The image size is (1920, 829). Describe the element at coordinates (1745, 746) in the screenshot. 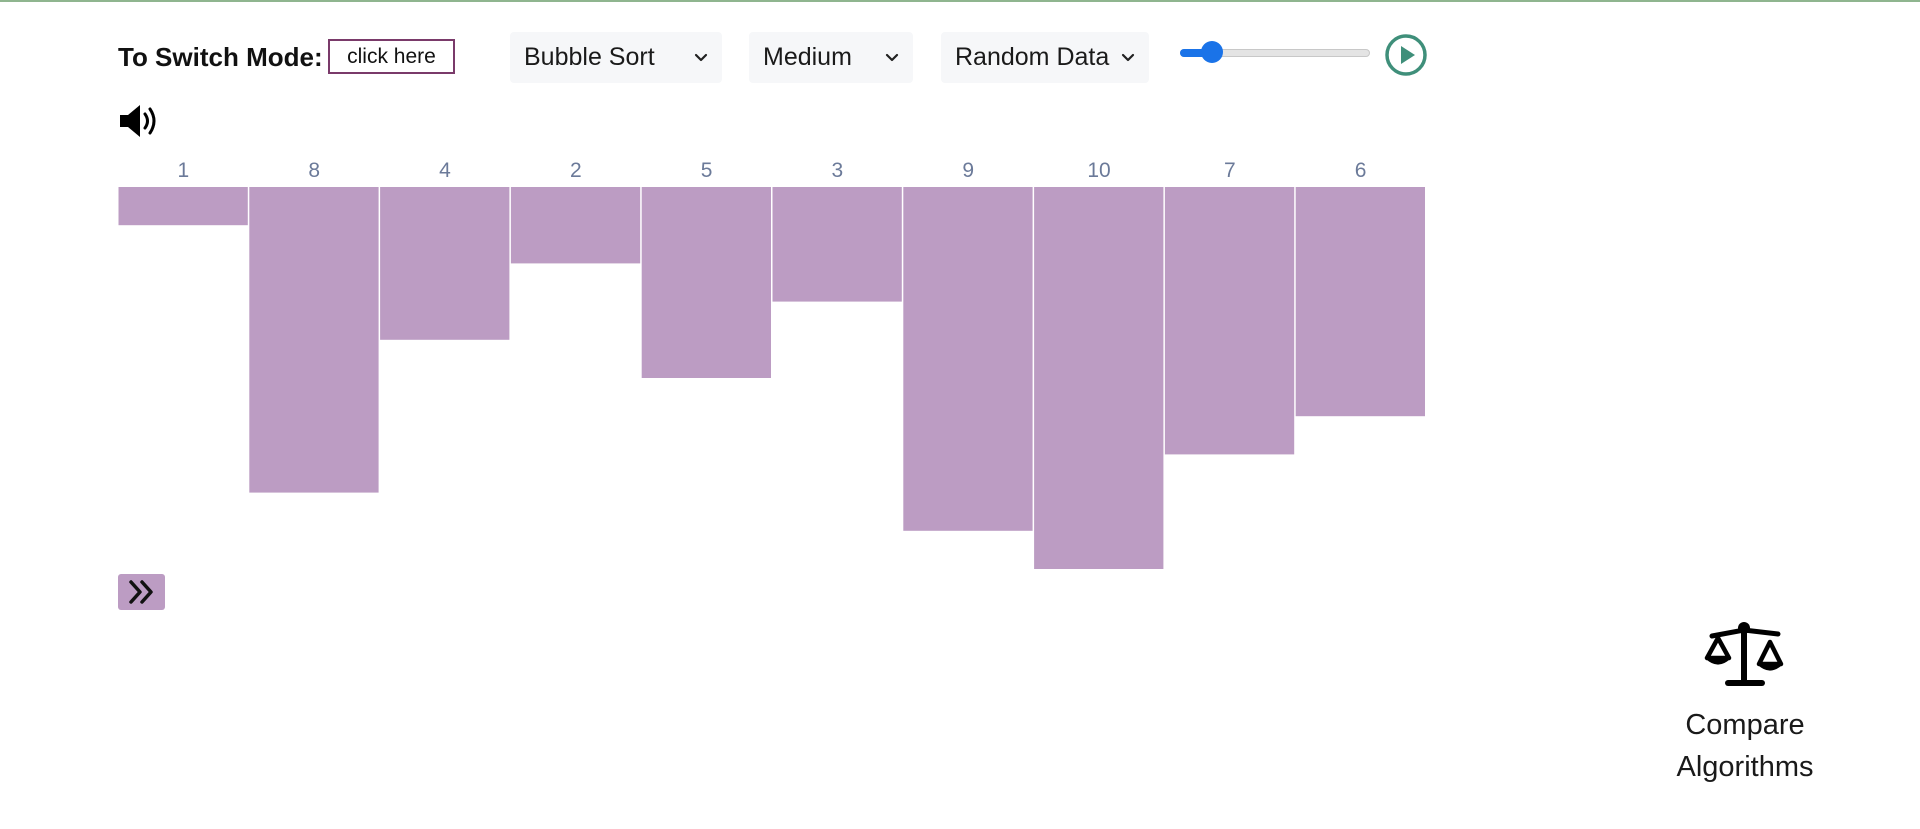

I see `compare-algorithms-label: Compare Algorithms` at that location.